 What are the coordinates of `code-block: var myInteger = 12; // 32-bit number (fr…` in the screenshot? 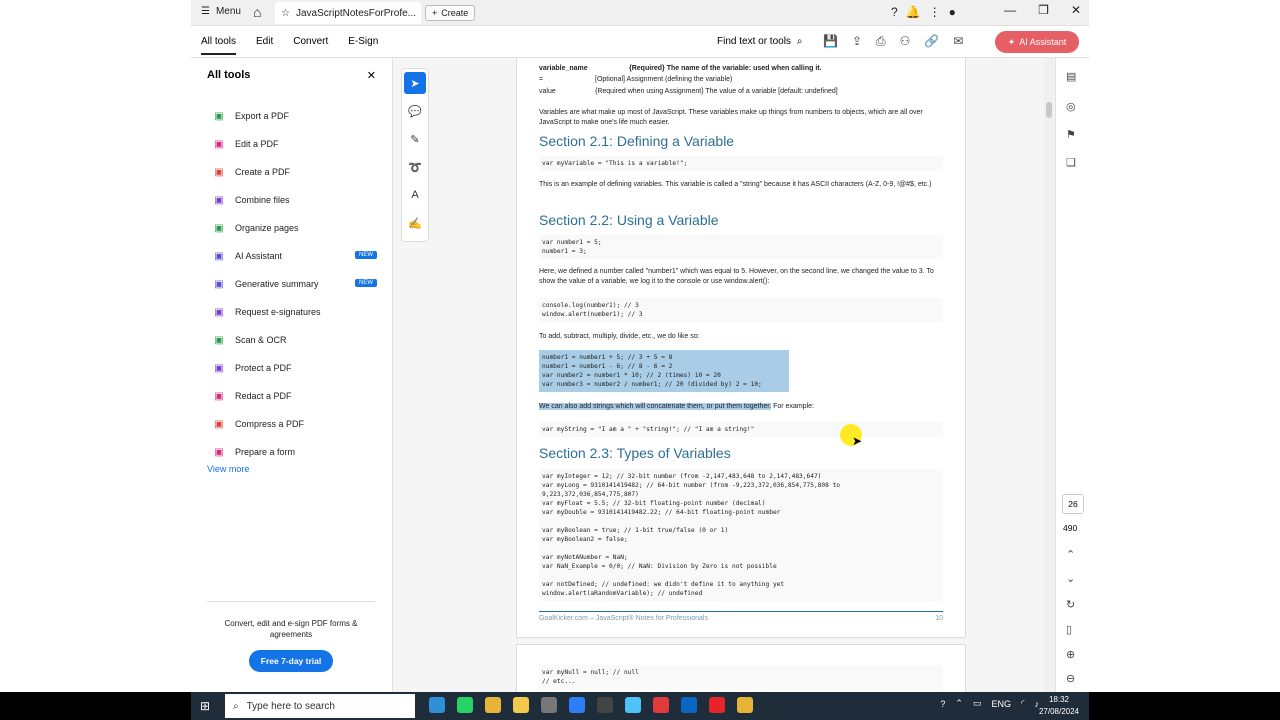 It's located at (741, 535).